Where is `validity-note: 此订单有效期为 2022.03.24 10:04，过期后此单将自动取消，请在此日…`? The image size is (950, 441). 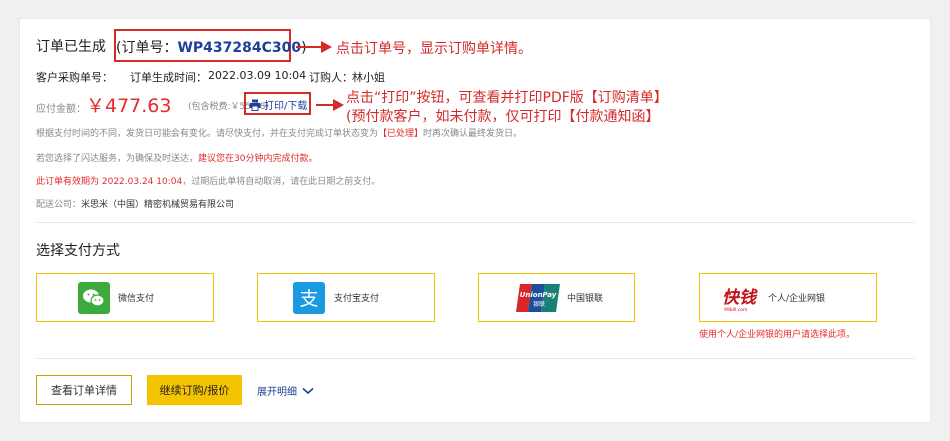
validity-note: 此订单有效期为 2022.03.24 10:04，过期后此单将自动取消，请在此日… is located at coordinates (208, 182).